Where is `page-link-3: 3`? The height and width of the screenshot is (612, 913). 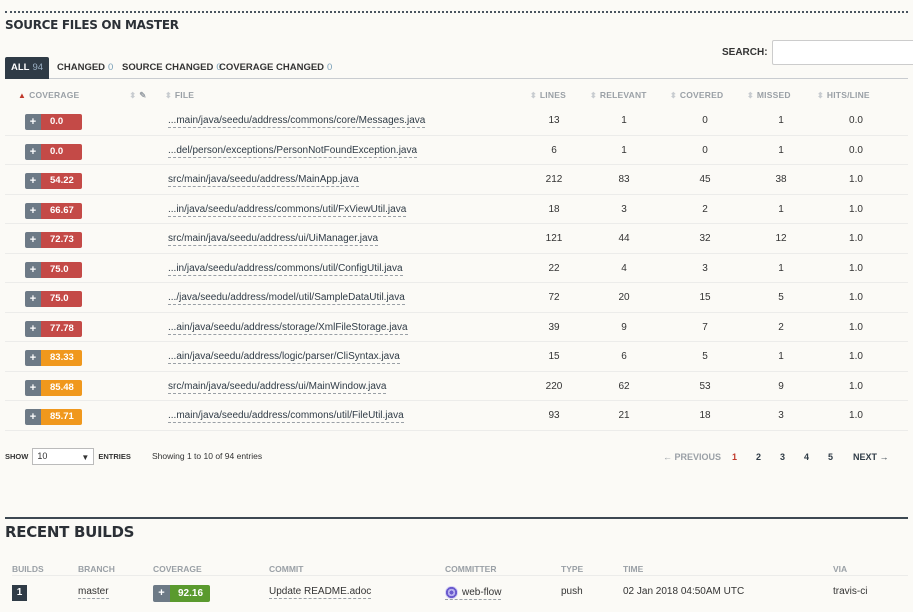
page-link-3: 3 is located at coordinates (782, 457).